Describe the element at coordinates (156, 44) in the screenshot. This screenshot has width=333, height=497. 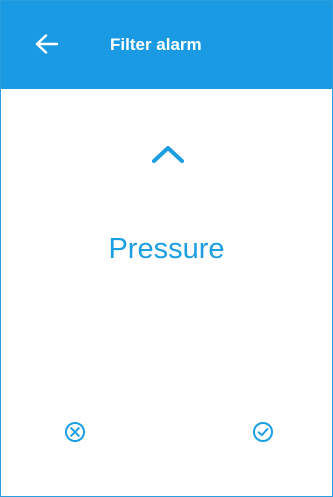
I see `page-title: Filter alarm` at that location.